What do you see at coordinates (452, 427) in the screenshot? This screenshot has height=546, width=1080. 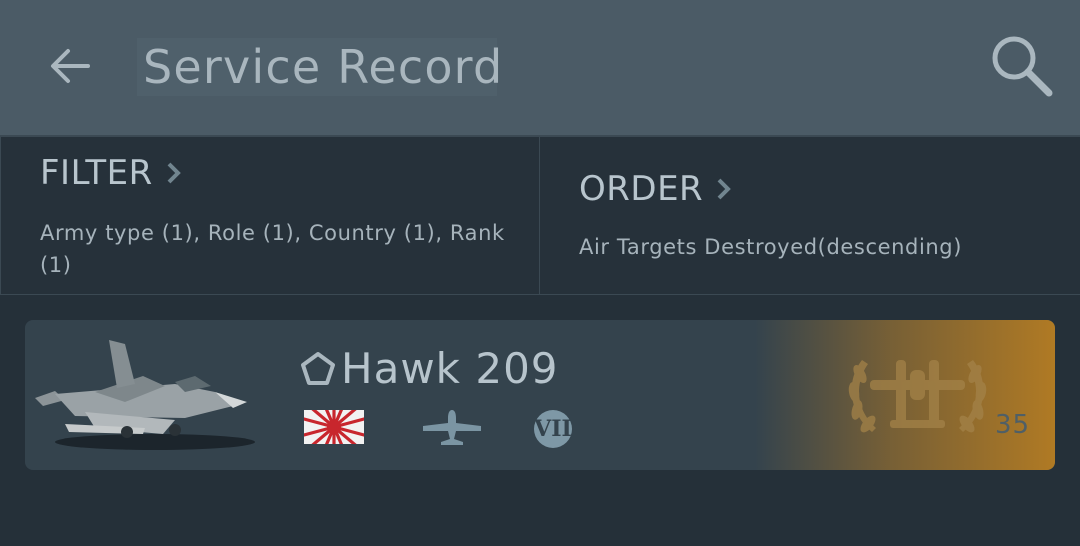 I see `fighter-plane-icon` at bounding box center [452, 427].